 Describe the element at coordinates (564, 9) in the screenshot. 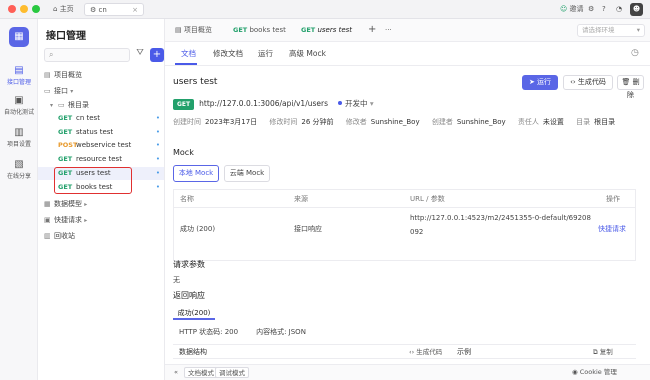

I see `invite-icon: ☺` at that location.